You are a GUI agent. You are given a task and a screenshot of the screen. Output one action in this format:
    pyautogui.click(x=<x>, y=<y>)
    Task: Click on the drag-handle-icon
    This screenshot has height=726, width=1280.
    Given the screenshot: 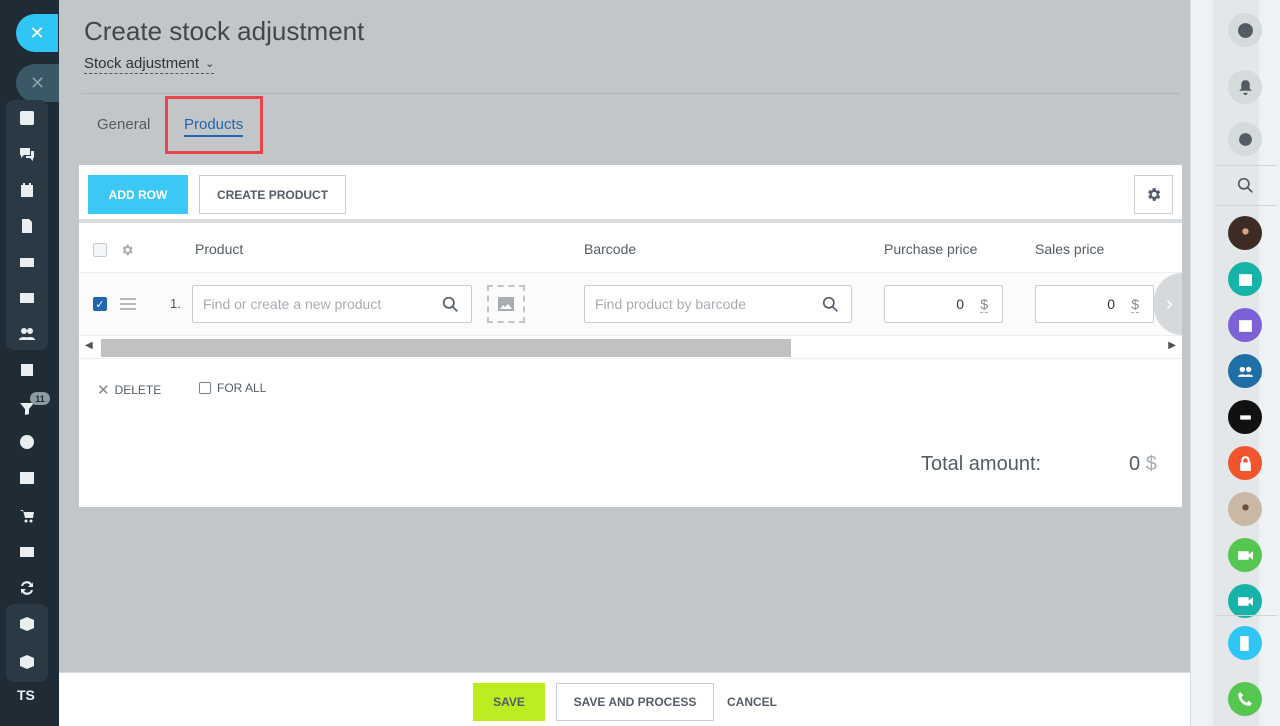 What is the action you would take?
    pyautogui.click(x=128, y=304)
    